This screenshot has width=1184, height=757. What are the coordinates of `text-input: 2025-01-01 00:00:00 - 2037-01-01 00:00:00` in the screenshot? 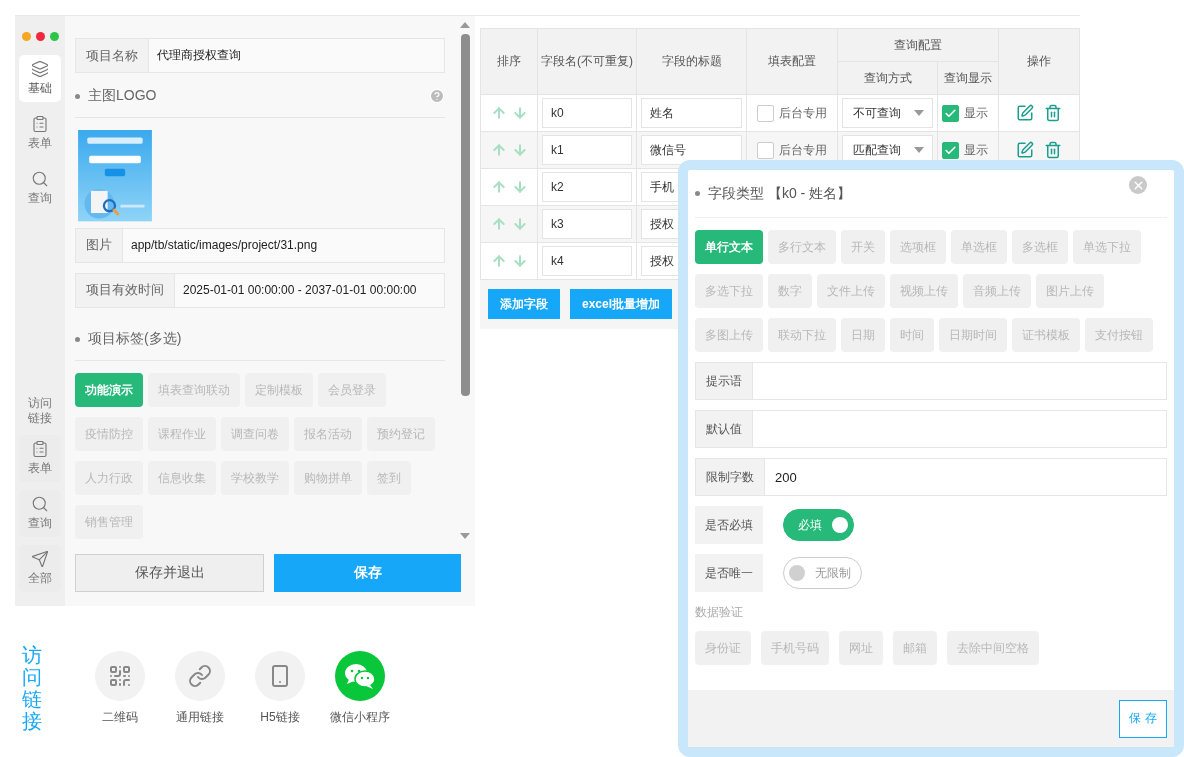 It's located at (309, 290).